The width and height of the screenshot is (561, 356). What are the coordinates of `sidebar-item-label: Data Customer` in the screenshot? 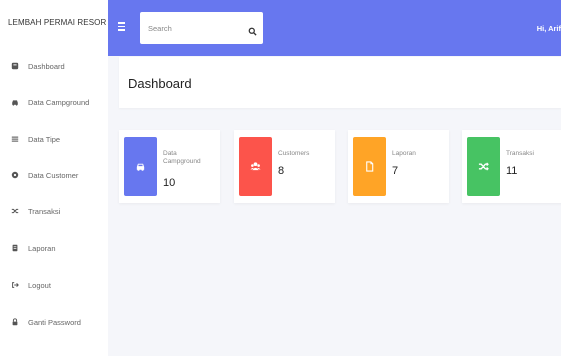 It's located at (53, 175).